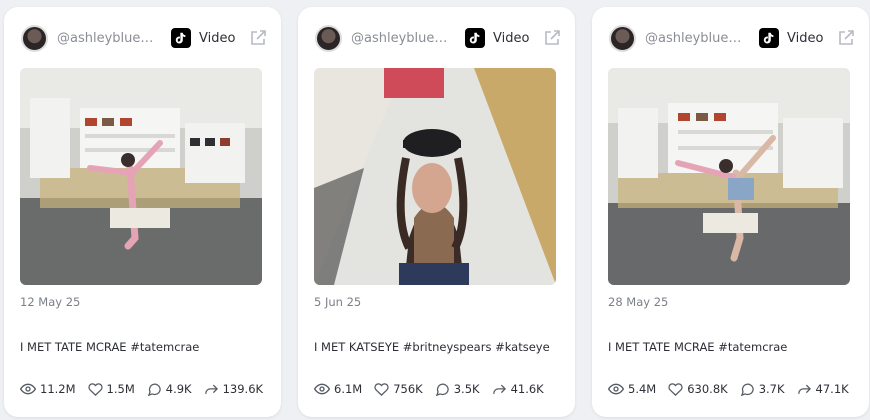 Image resolution: width=870 pixels, height=420 pixels. I want to click on comments-stat: 4.9K, so click(169, 389).